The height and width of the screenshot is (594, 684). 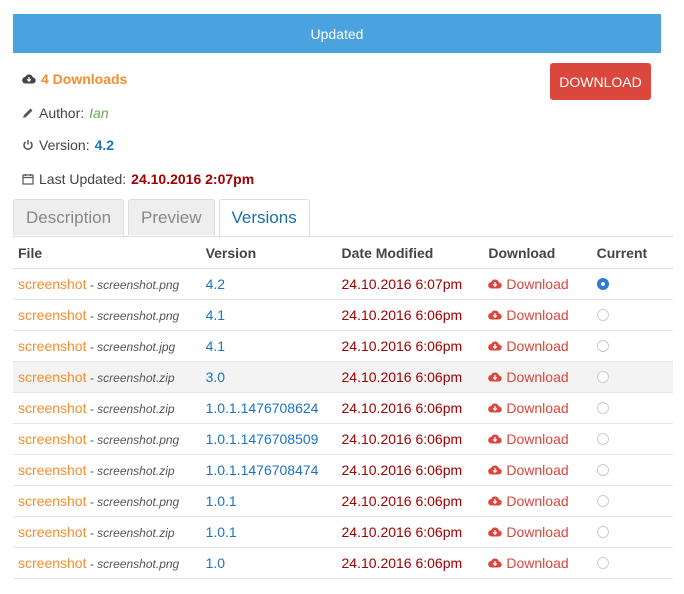 I want to click on version-link: 1.0.1.1476708509, so click(x=262, y=439).